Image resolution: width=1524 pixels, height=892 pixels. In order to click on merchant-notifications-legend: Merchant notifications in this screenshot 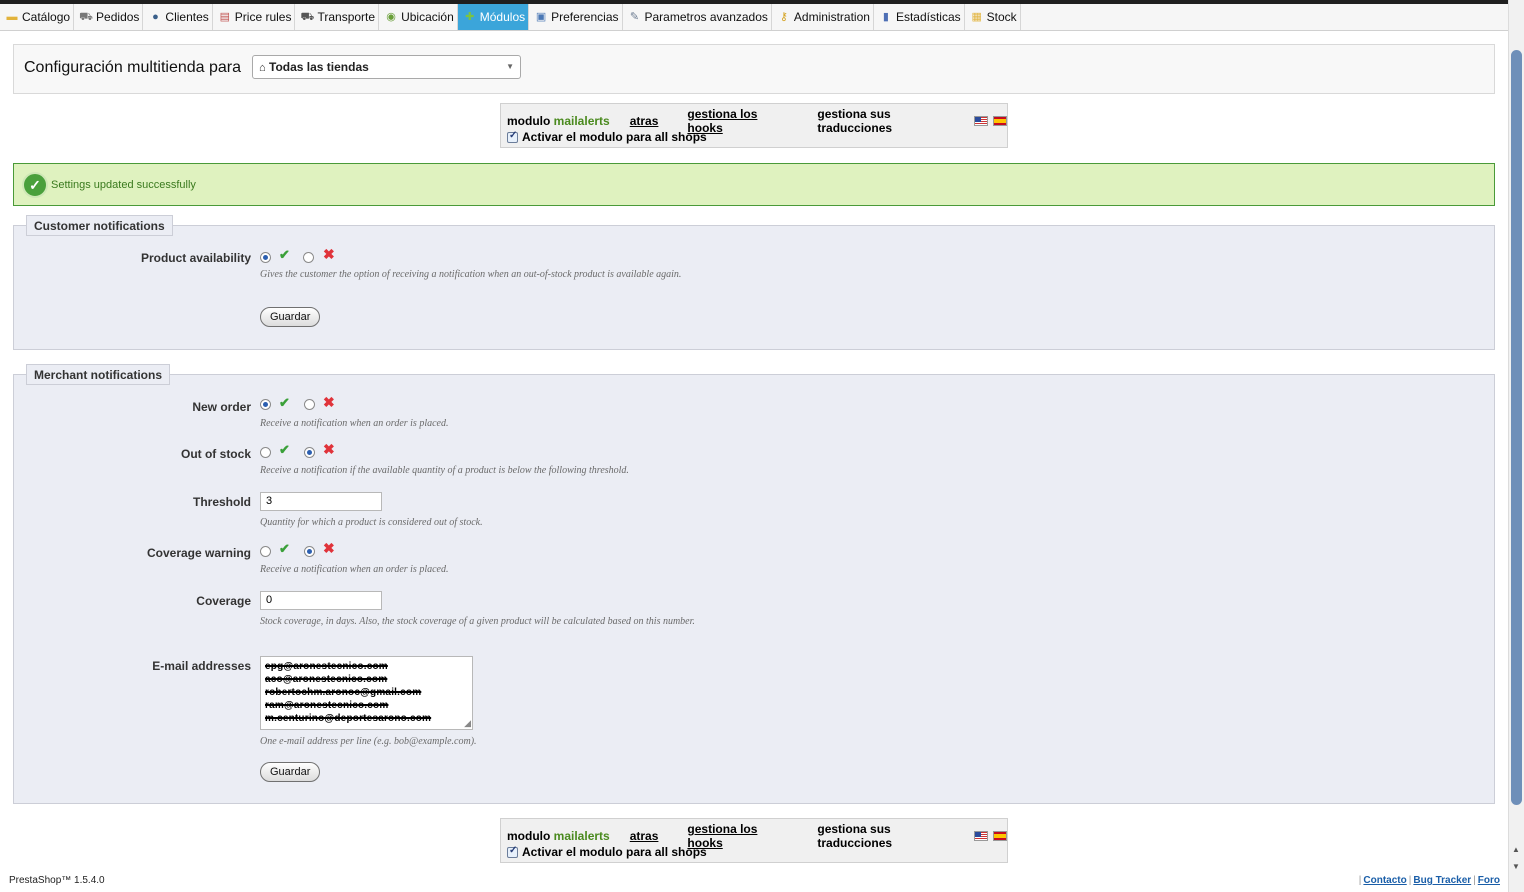, I will do `click(98, 374)`.